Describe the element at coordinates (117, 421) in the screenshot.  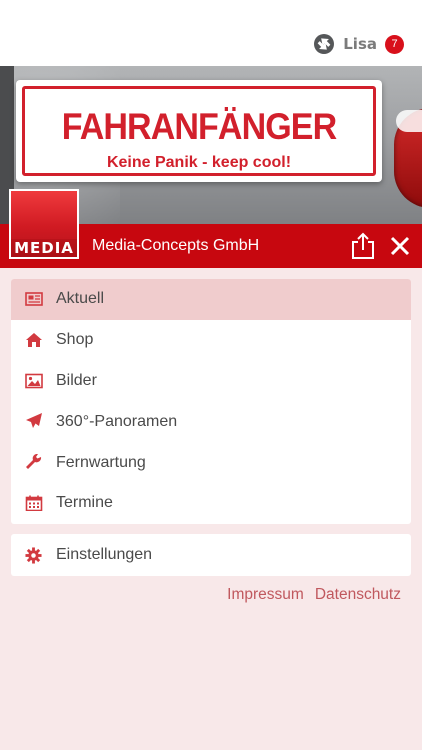
I see `menu-item-label: 360°-Panoramen` at that location.